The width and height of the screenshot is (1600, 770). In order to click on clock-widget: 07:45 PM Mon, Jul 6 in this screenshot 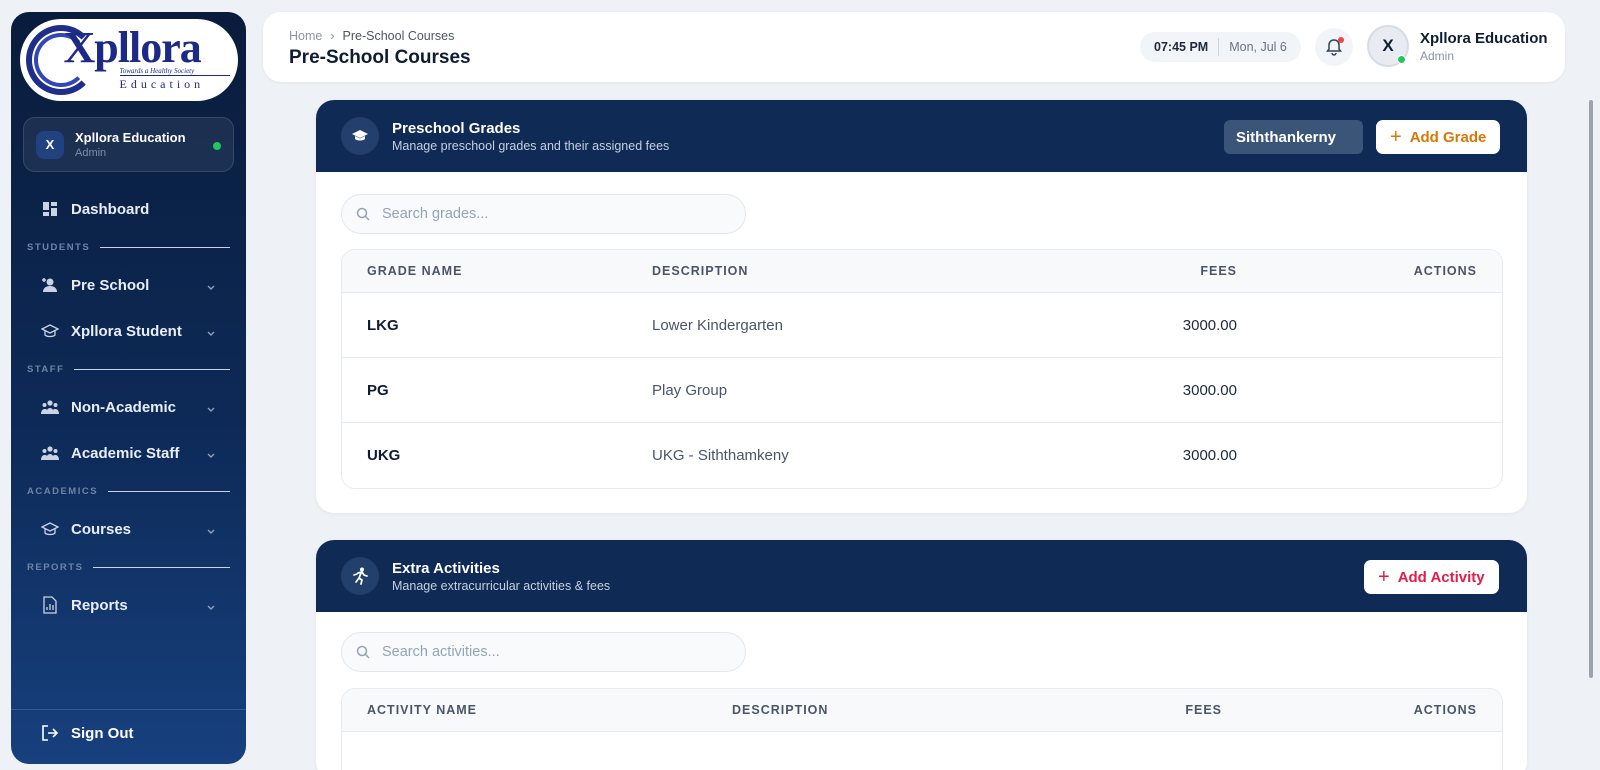, I will do `click(1220, 47)`.